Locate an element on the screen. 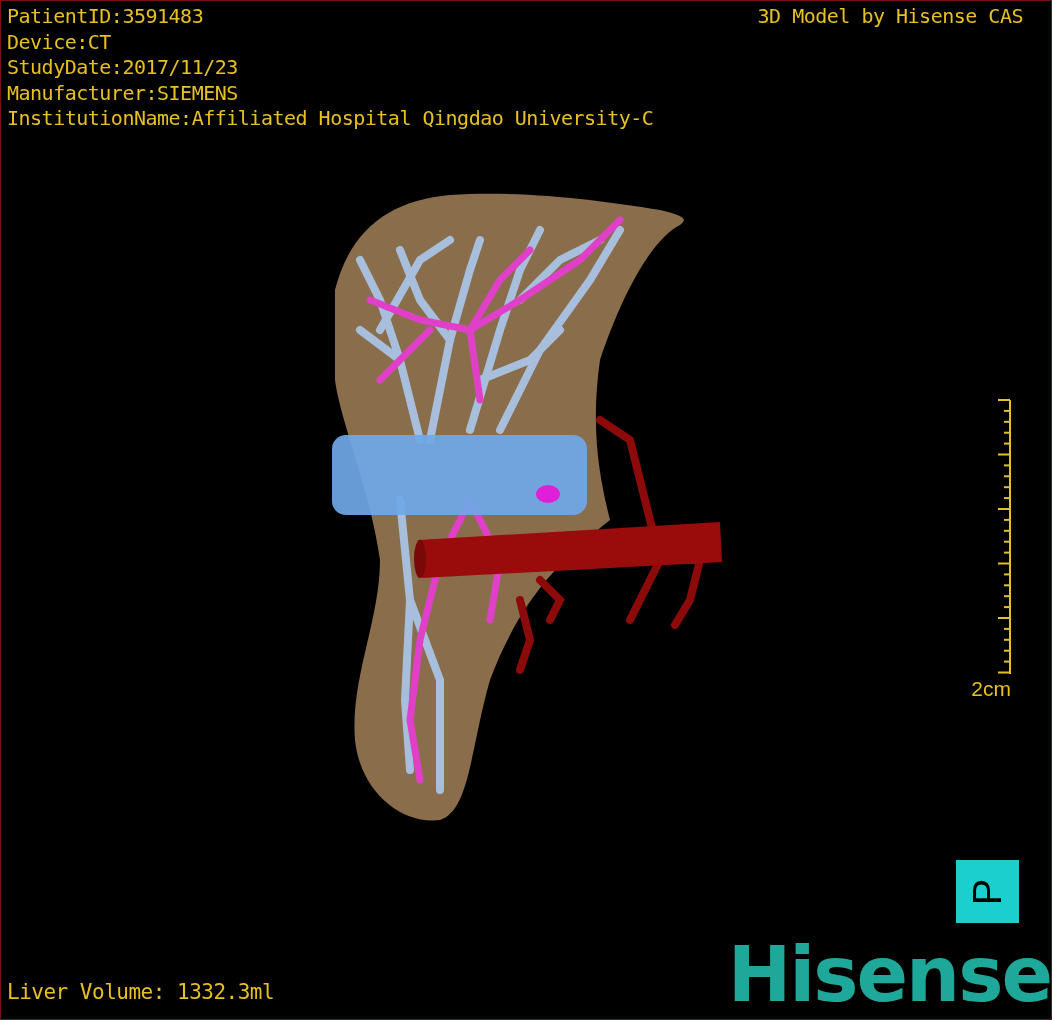  model-credit-text: 3D Model by Hisense CAS is located at coordinates (890, 17).